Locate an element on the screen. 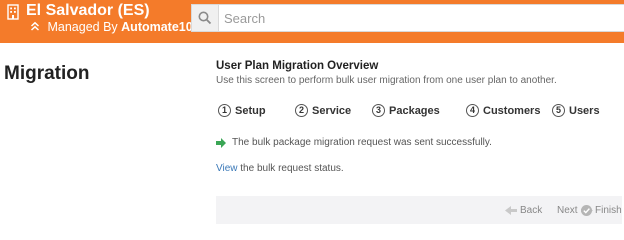 Image resolution: width=624 pixels, height=240 pixels. step-number: 3 is located at coordinates (378, 110).